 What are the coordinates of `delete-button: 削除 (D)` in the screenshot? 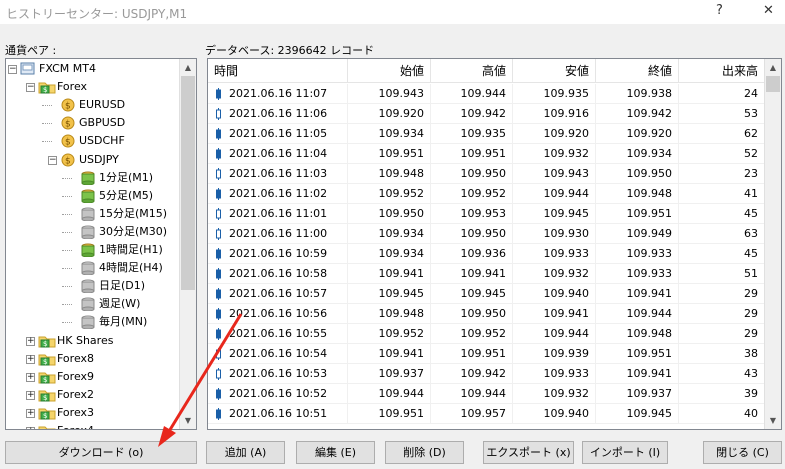 It's located at (424, 452).